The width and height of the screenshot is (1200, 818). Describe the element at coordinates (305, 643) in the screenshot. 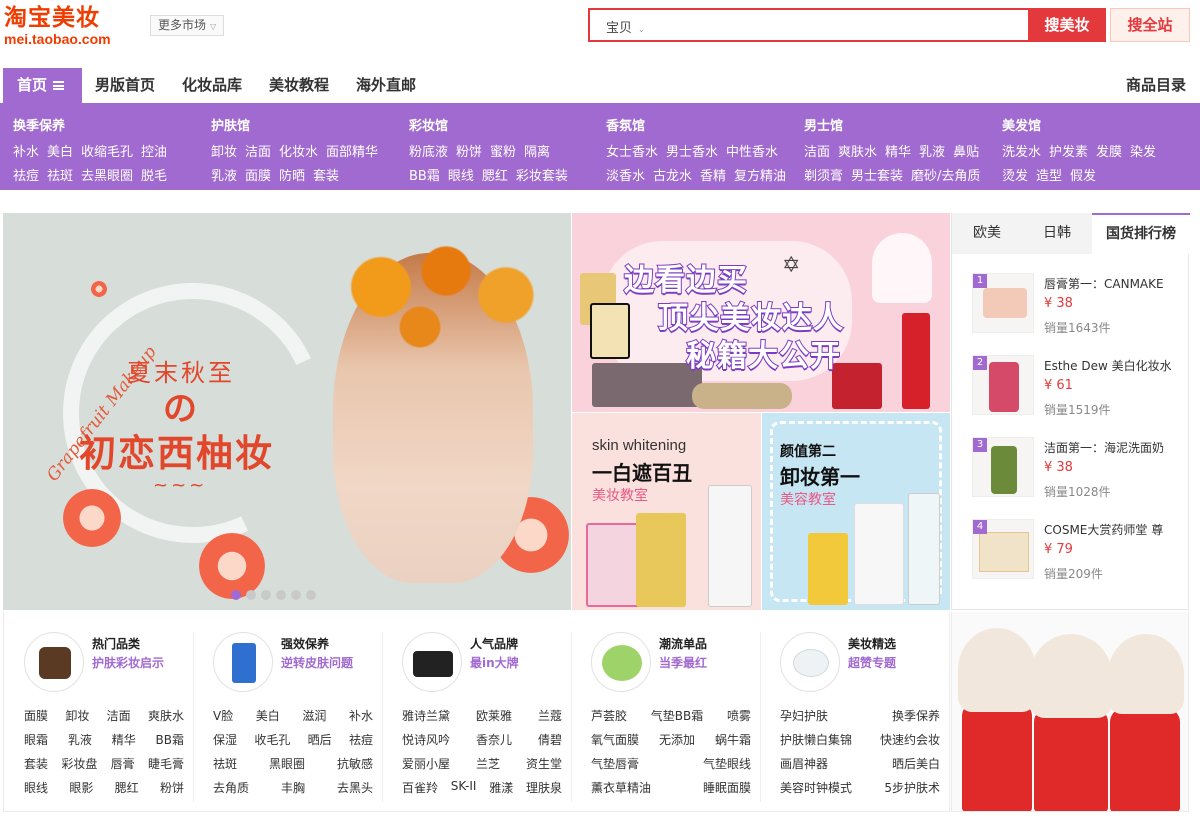

I see `bottom-col-head: 强效保养` at that location.